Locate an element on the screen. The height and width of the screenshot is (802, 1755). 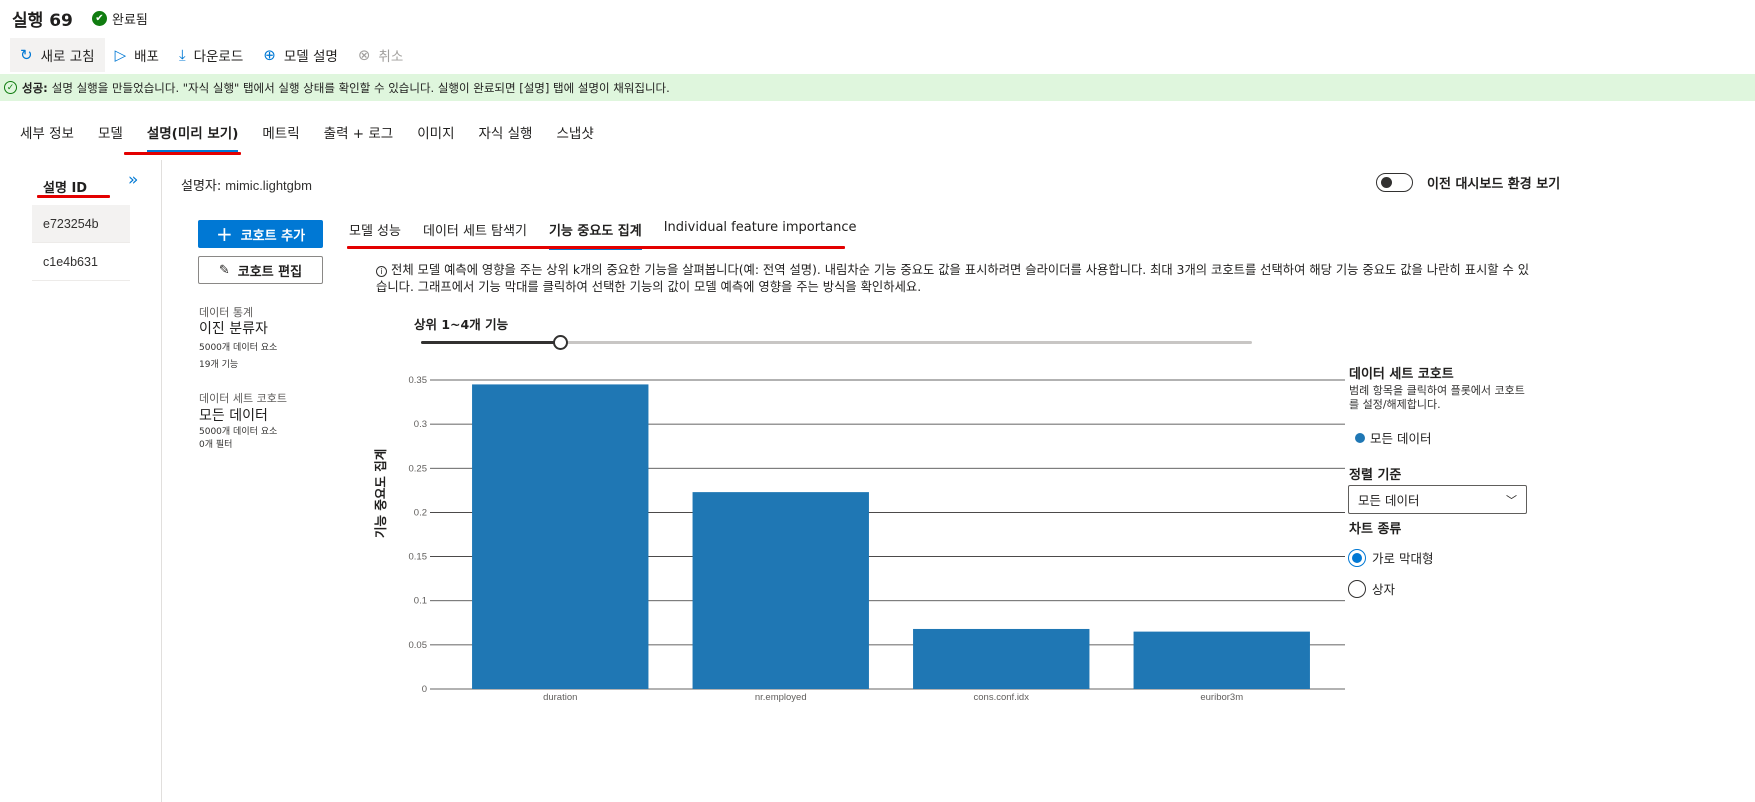
bar-nr.employed is located at coordinates (780, 590).